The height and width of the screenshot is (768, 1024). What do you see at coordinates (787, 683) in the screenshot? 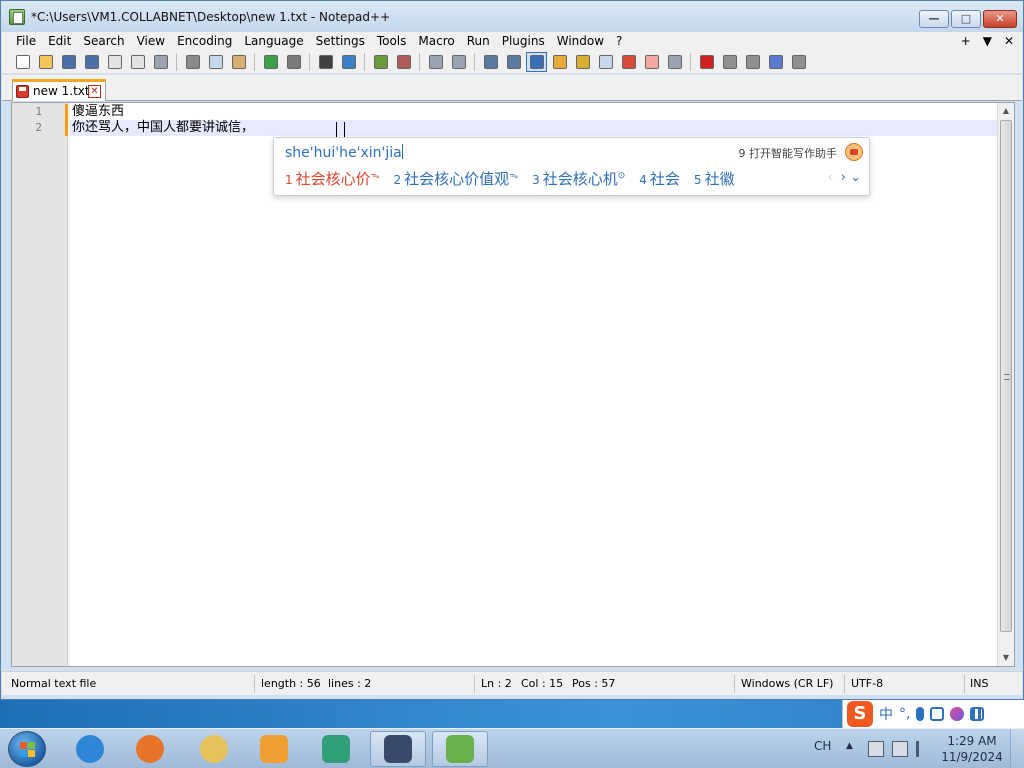
I see `status-eol: Windows (CR LF)` at bounding box center [787, 683].